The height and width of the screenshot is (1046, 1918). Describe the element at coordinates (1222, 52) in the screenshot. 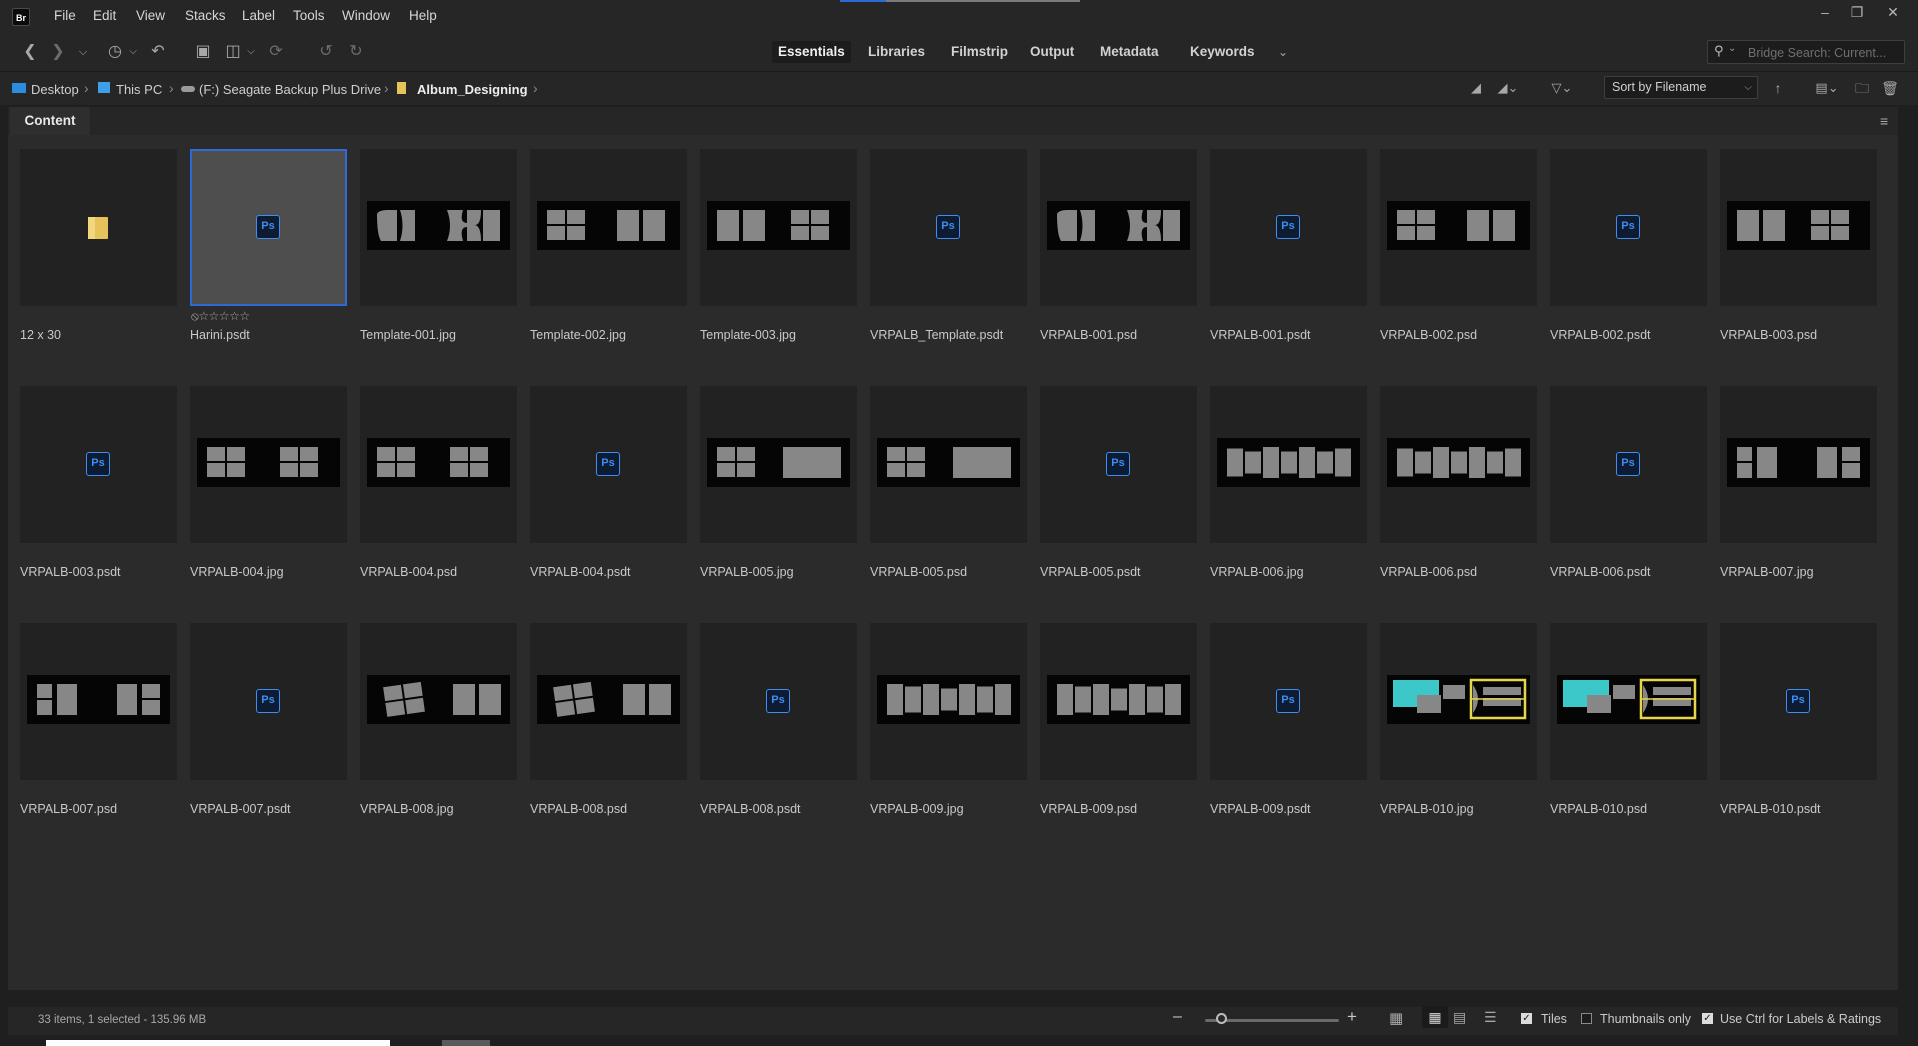

I see `workspace-keywords: Keywords` at that location.